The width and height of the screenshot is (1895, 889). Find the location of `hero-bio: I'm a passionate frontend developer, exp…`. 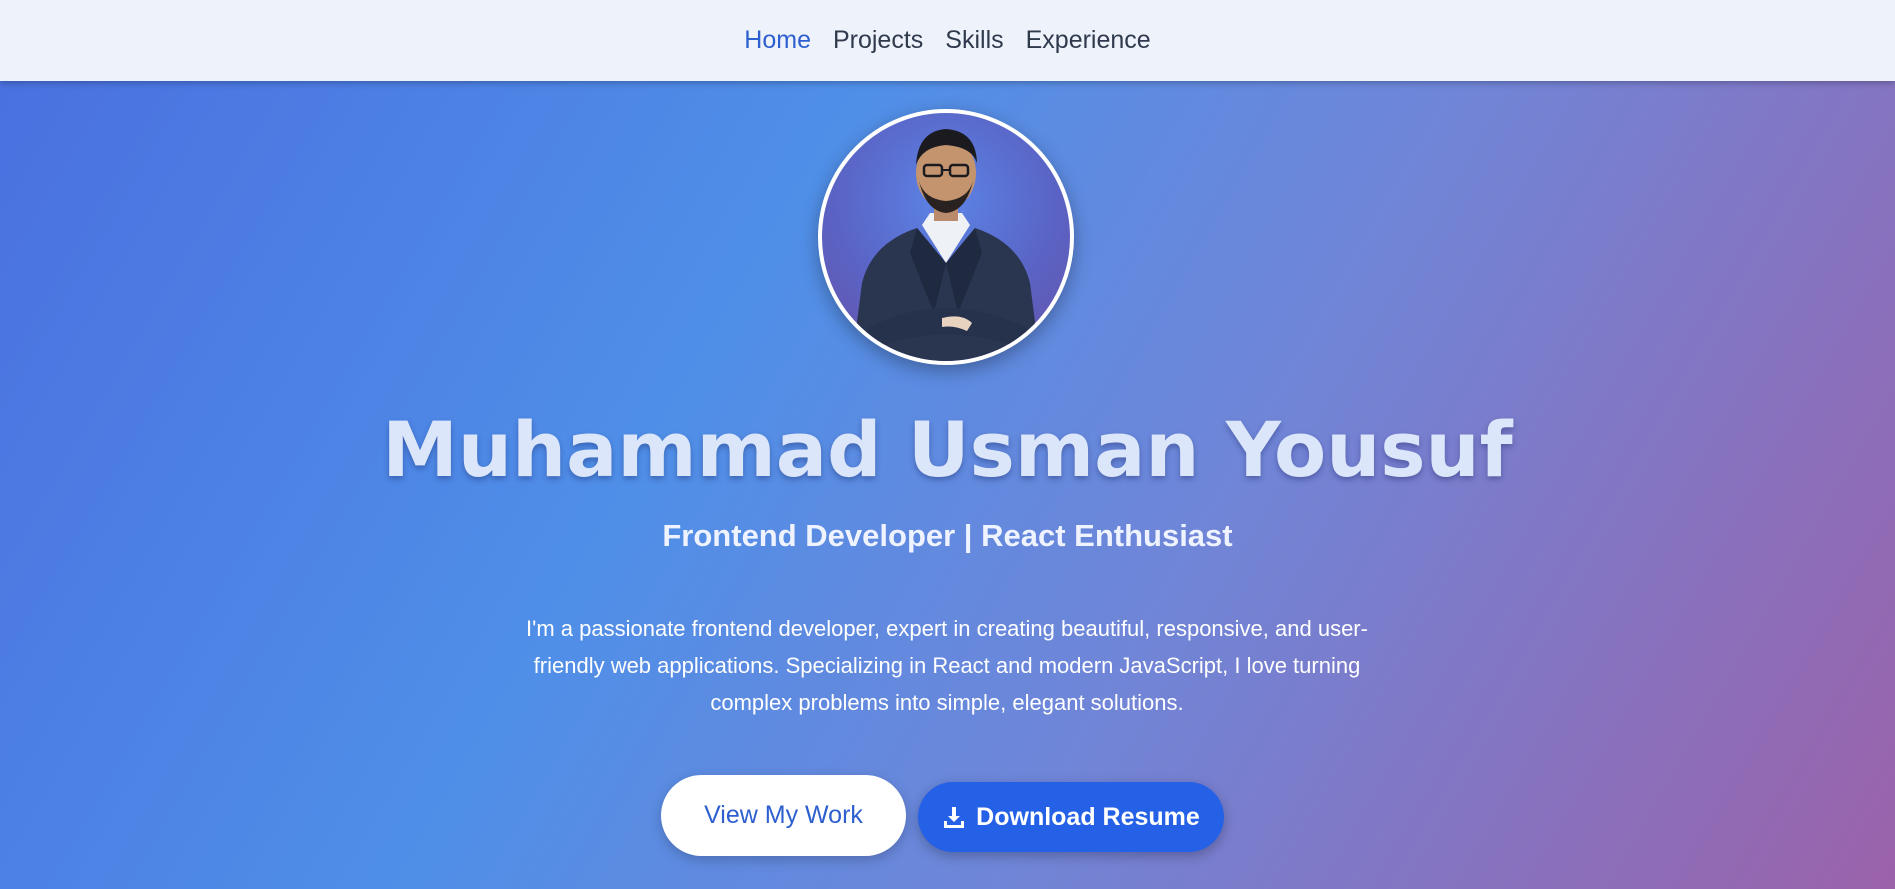

hero-bio: I'm a passionate frontend developer, exp… is located at coordinates (947, 665).